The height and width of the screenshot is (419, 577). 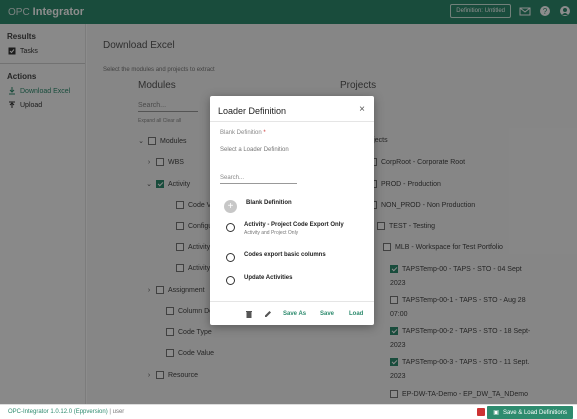 I want to click on option-text: Blank Definition, so click(x=269, y=203).